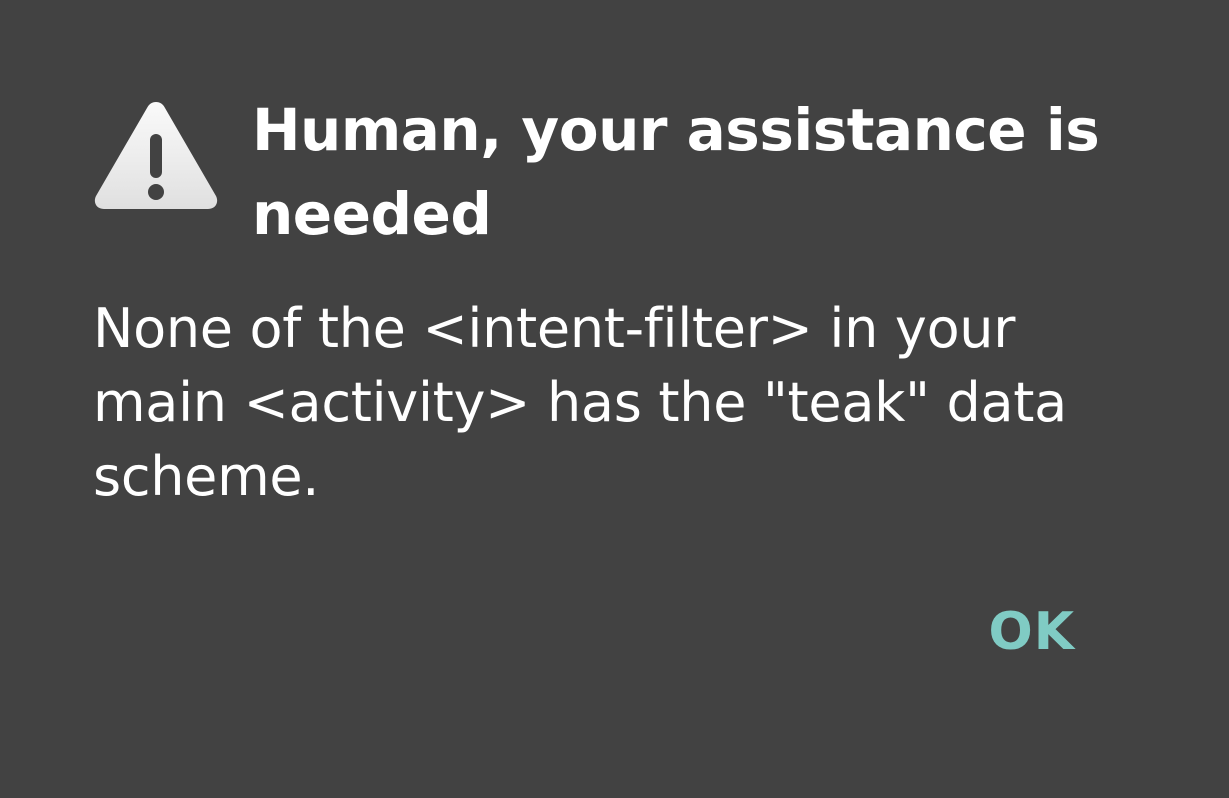 The image size is (1229, 798). Describe the element at coordinates (156, 155) in the screenshot. I see `warning-icon` at that location.